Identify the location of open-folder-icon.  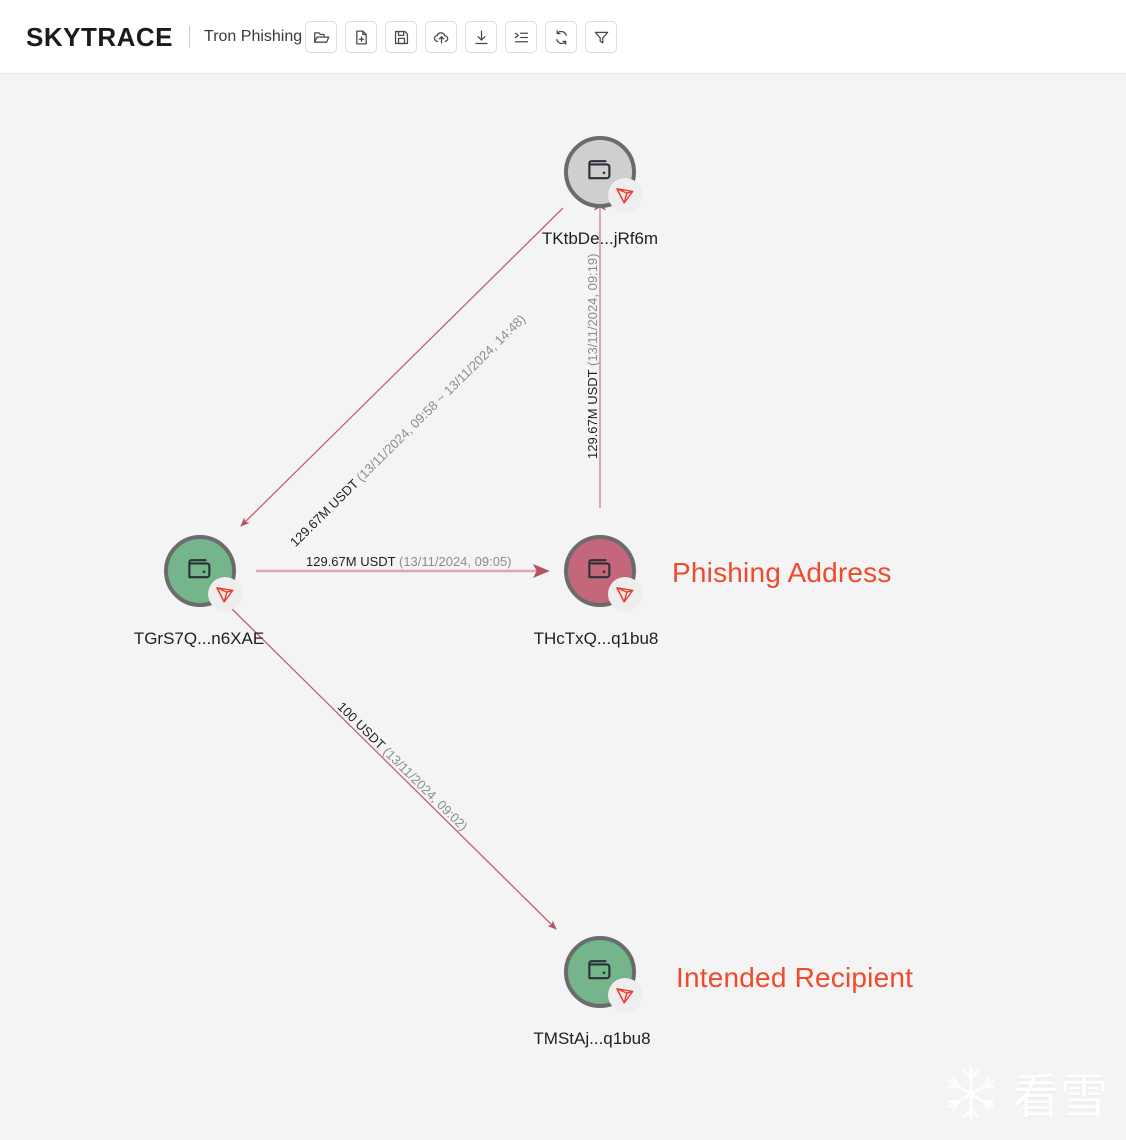
(321, 37).